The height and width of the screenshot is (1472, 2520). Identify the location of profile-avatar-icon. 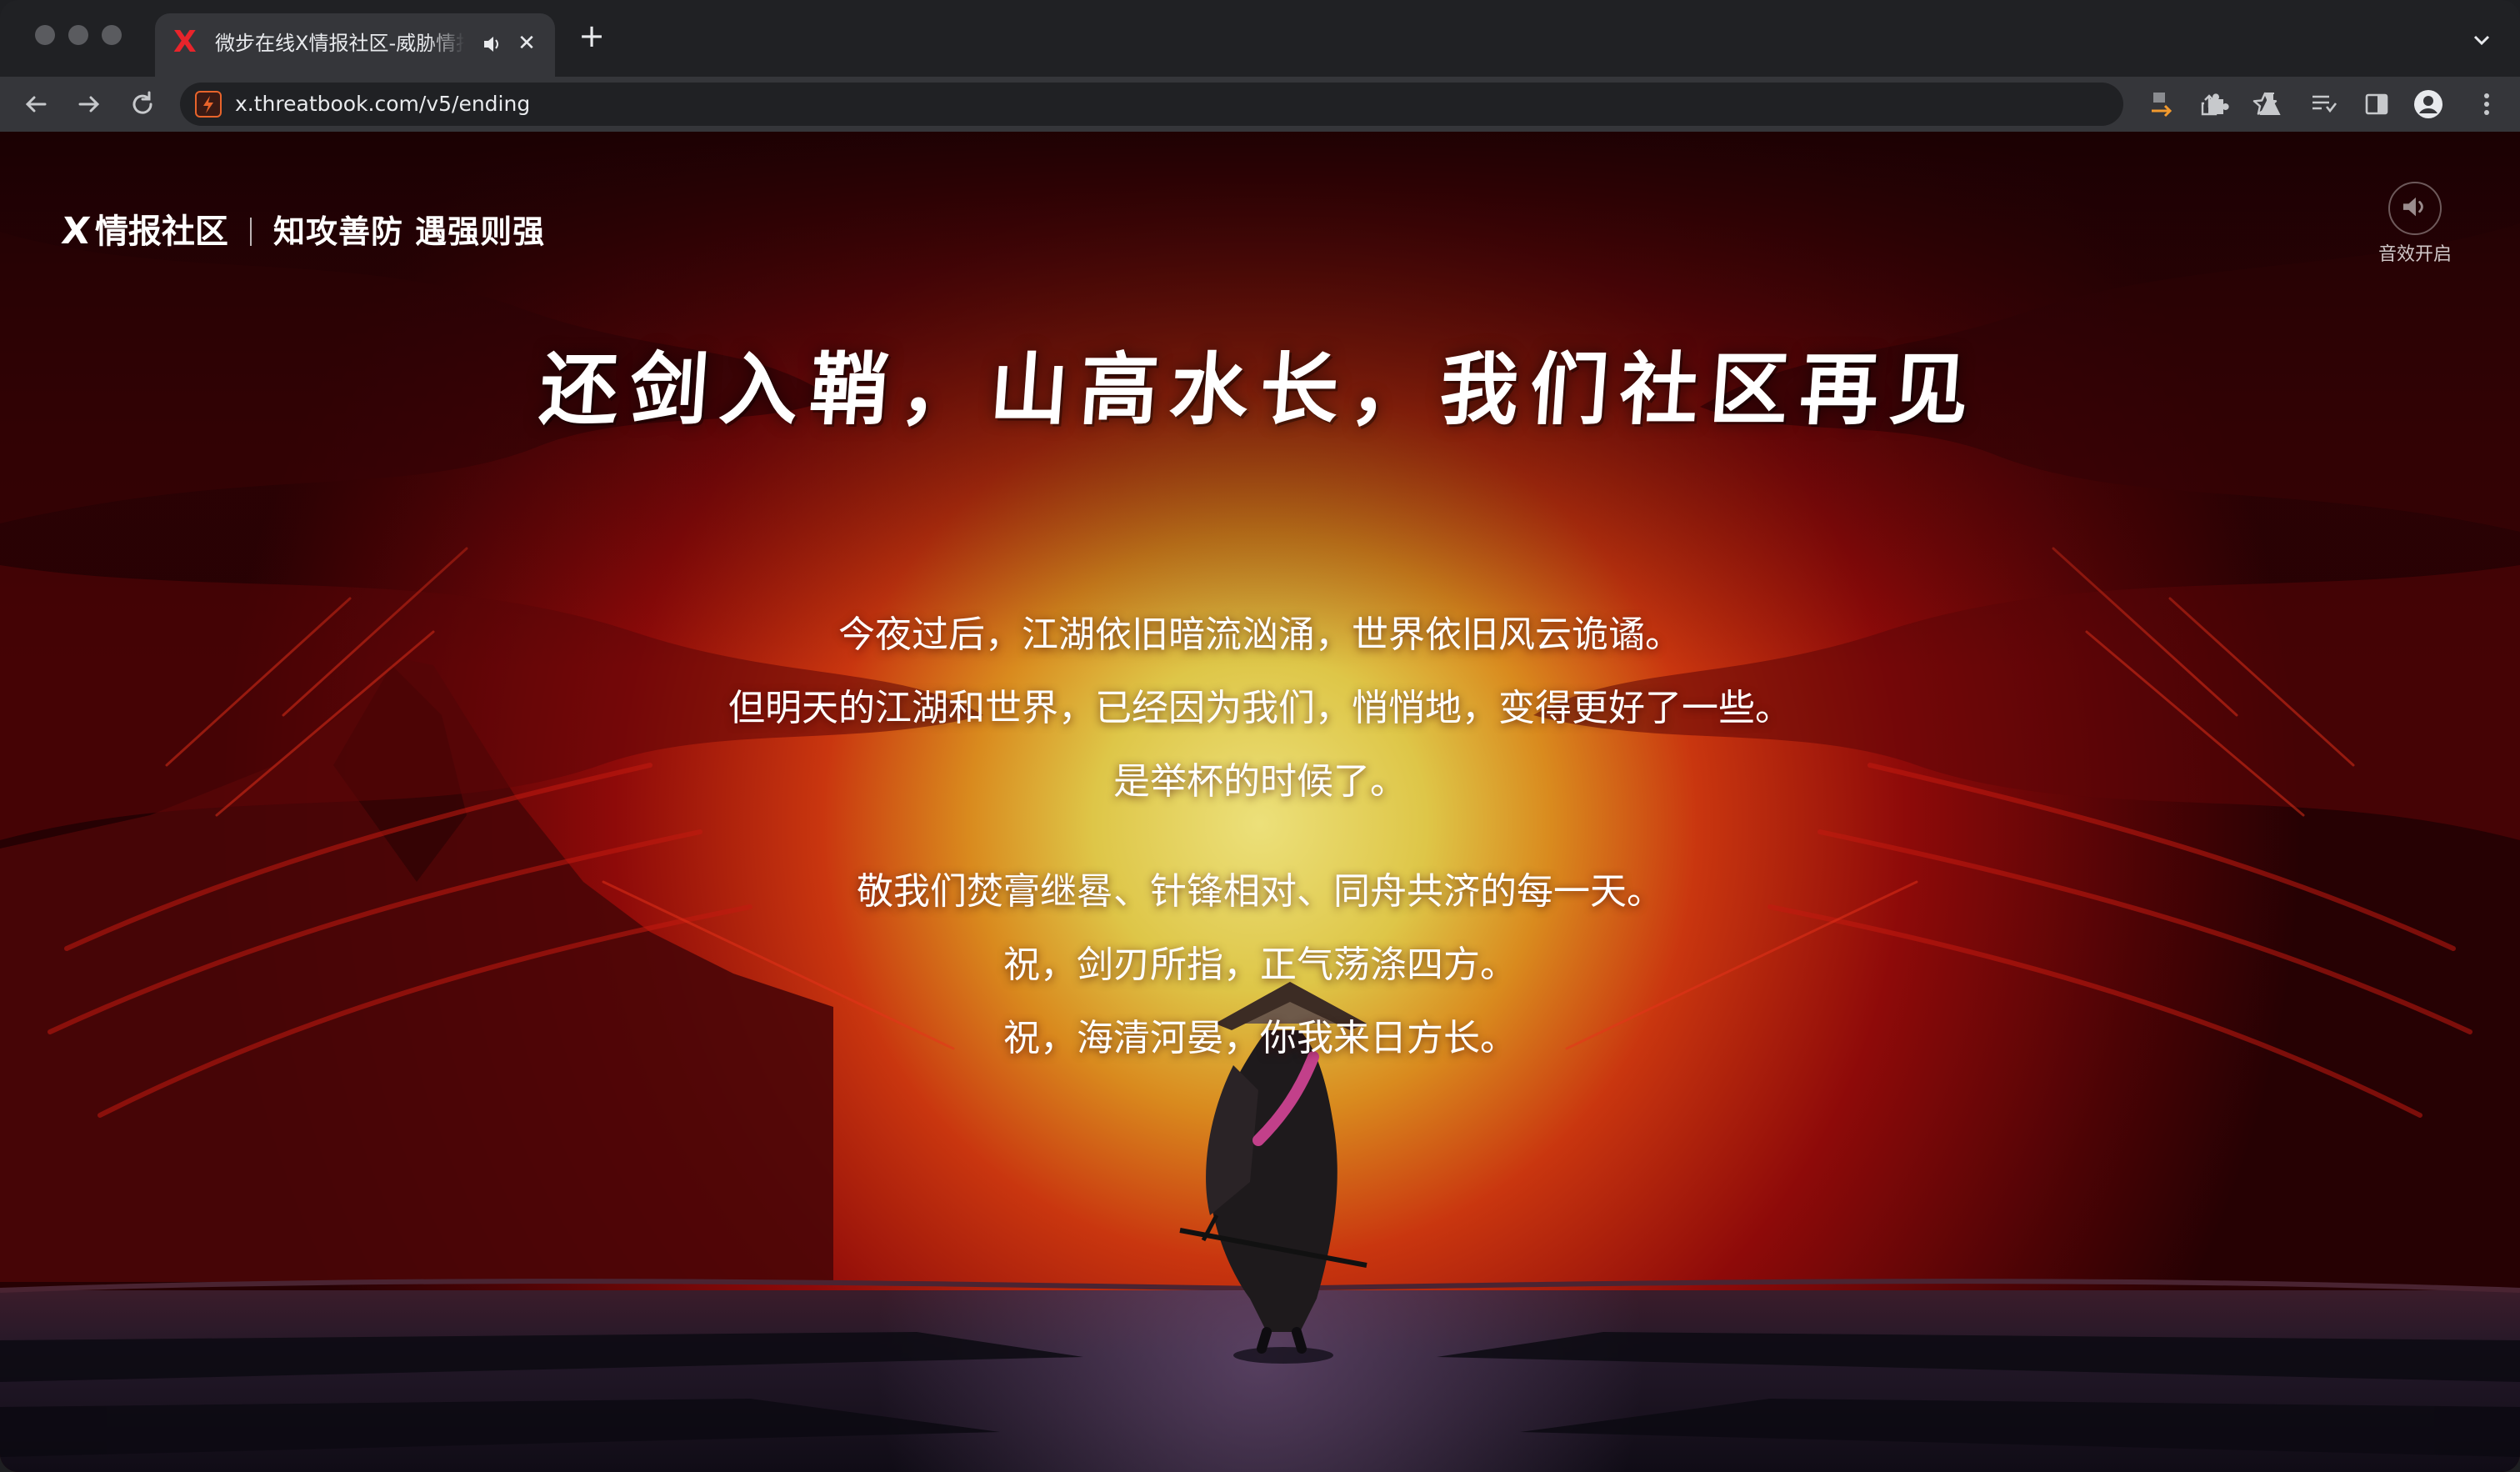
(2428, 104).